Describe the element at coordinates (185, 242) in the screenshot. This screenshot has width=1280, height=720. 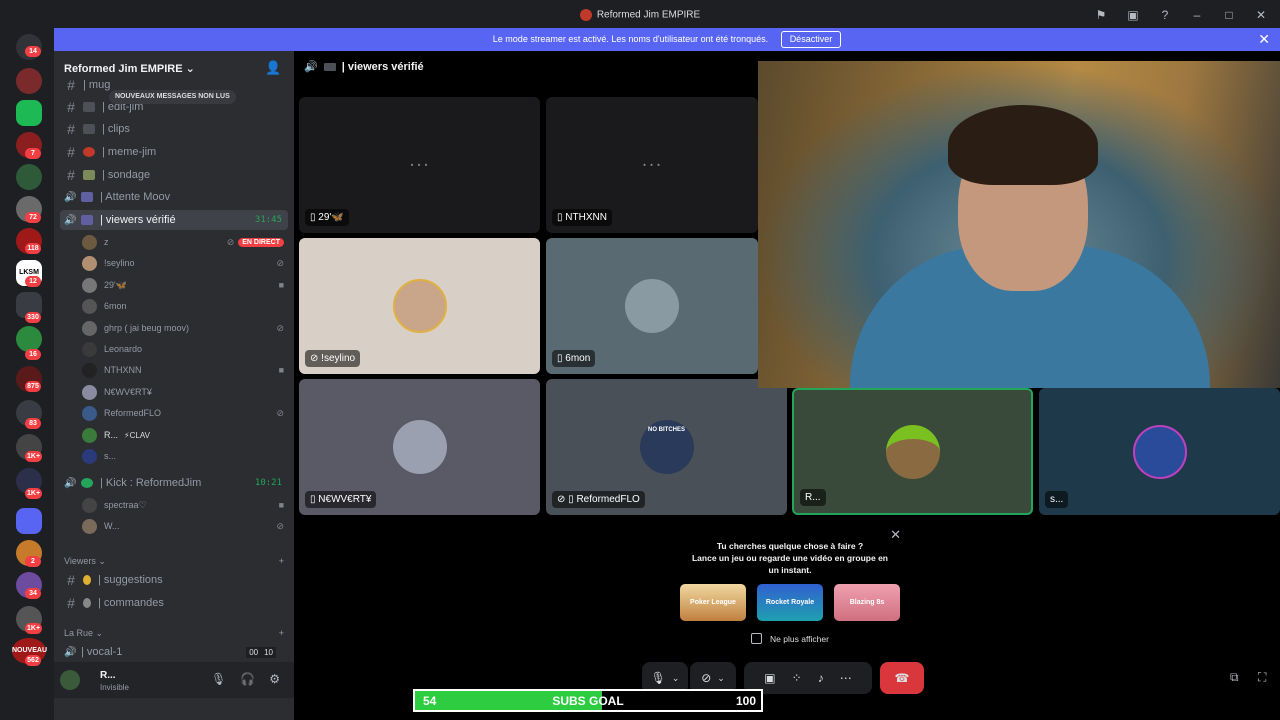
I see `voice-user: z ⊘ EN DIRECT` at that location.